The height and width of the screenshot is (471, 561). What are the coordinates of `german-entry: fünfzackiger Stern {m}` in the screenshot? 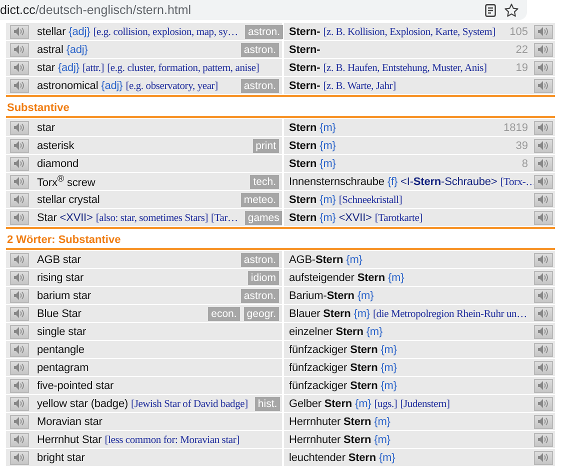 It's located at (343, 386).